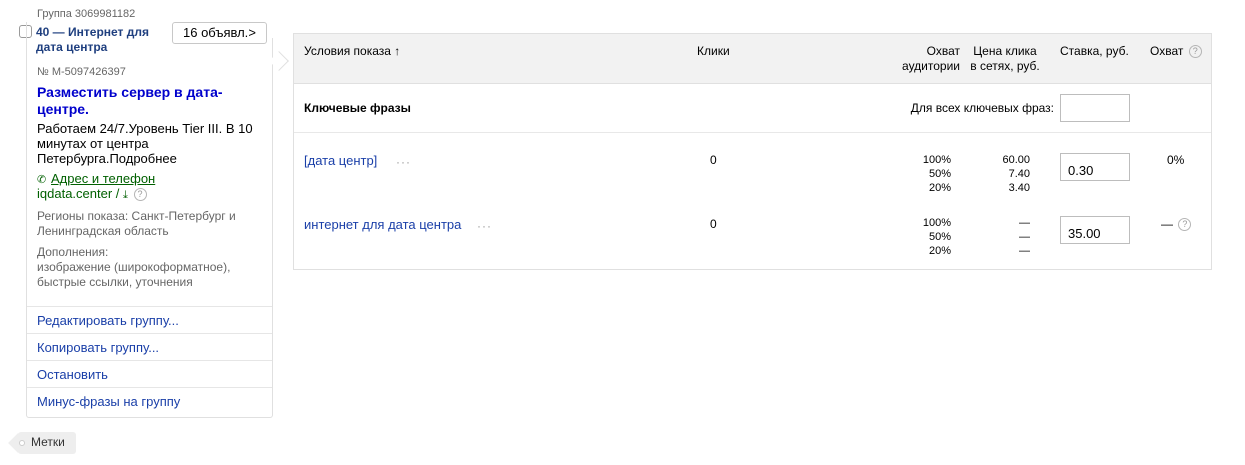 This screenshot has width=1245, height=465. What do you see at coordinates (22, 443) in the screenshot?
I see `tag-dot-icon` at bounding box center [22, 443].